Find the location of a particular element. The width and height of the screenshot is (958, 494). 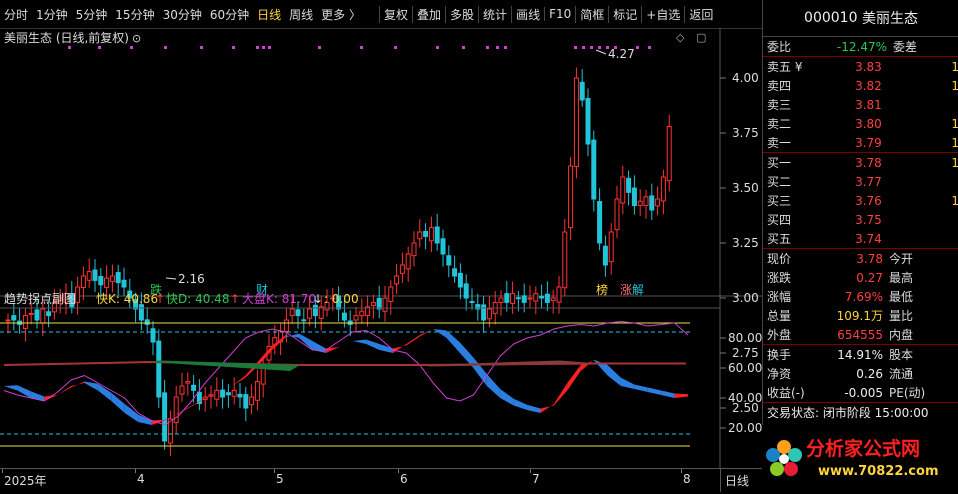

stat-row-2: 收益(-) -0.005 PE(动) is located at coordinates (860, 392).